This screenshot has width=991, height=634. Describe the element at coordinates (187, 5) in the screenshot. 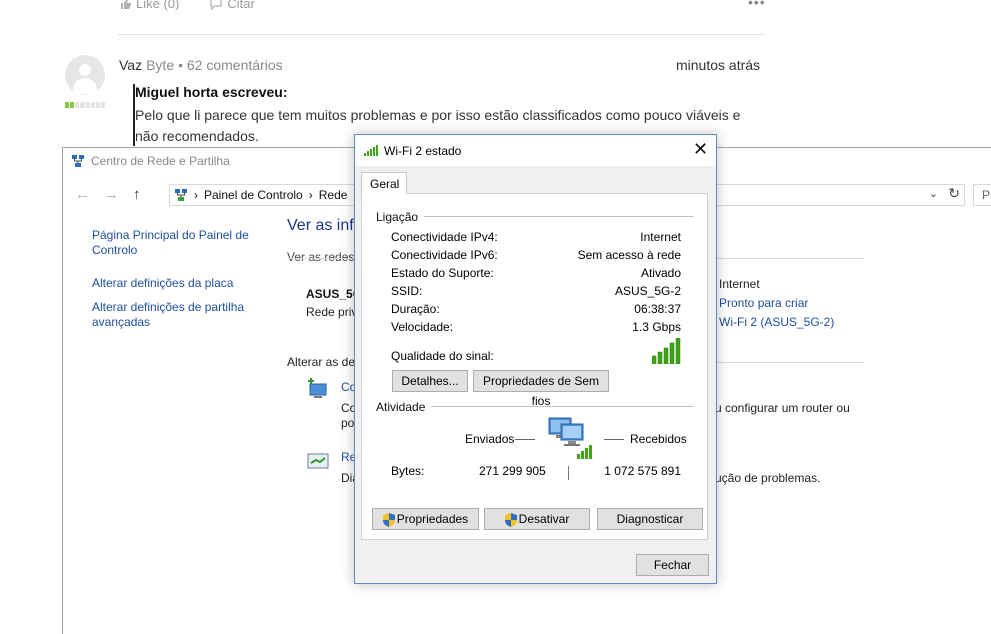

I see `post-actions: Like (0) Citar` at that location.